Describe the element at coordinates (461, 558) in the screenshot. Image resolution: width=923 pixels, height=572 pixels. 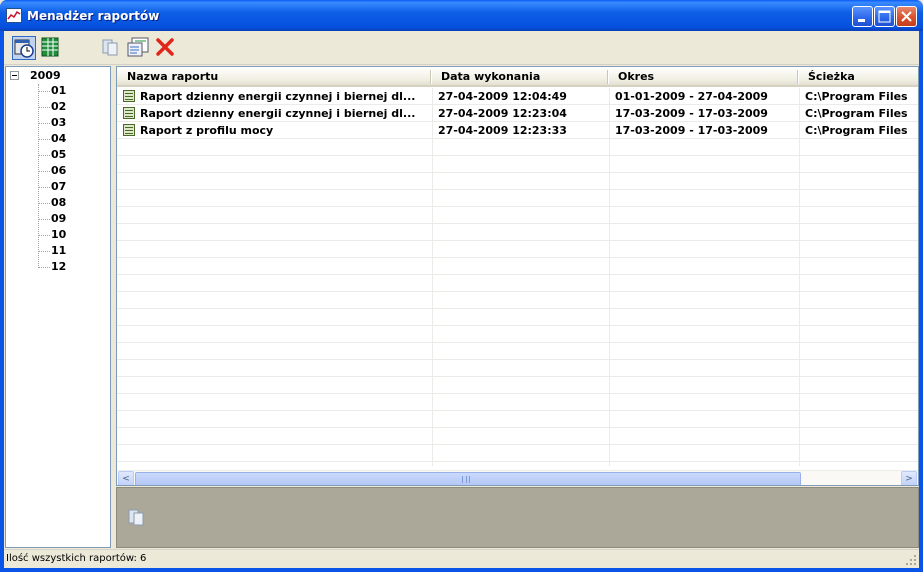
I see `status-bar: Ilość wszystkich raportów: 6` at that location.